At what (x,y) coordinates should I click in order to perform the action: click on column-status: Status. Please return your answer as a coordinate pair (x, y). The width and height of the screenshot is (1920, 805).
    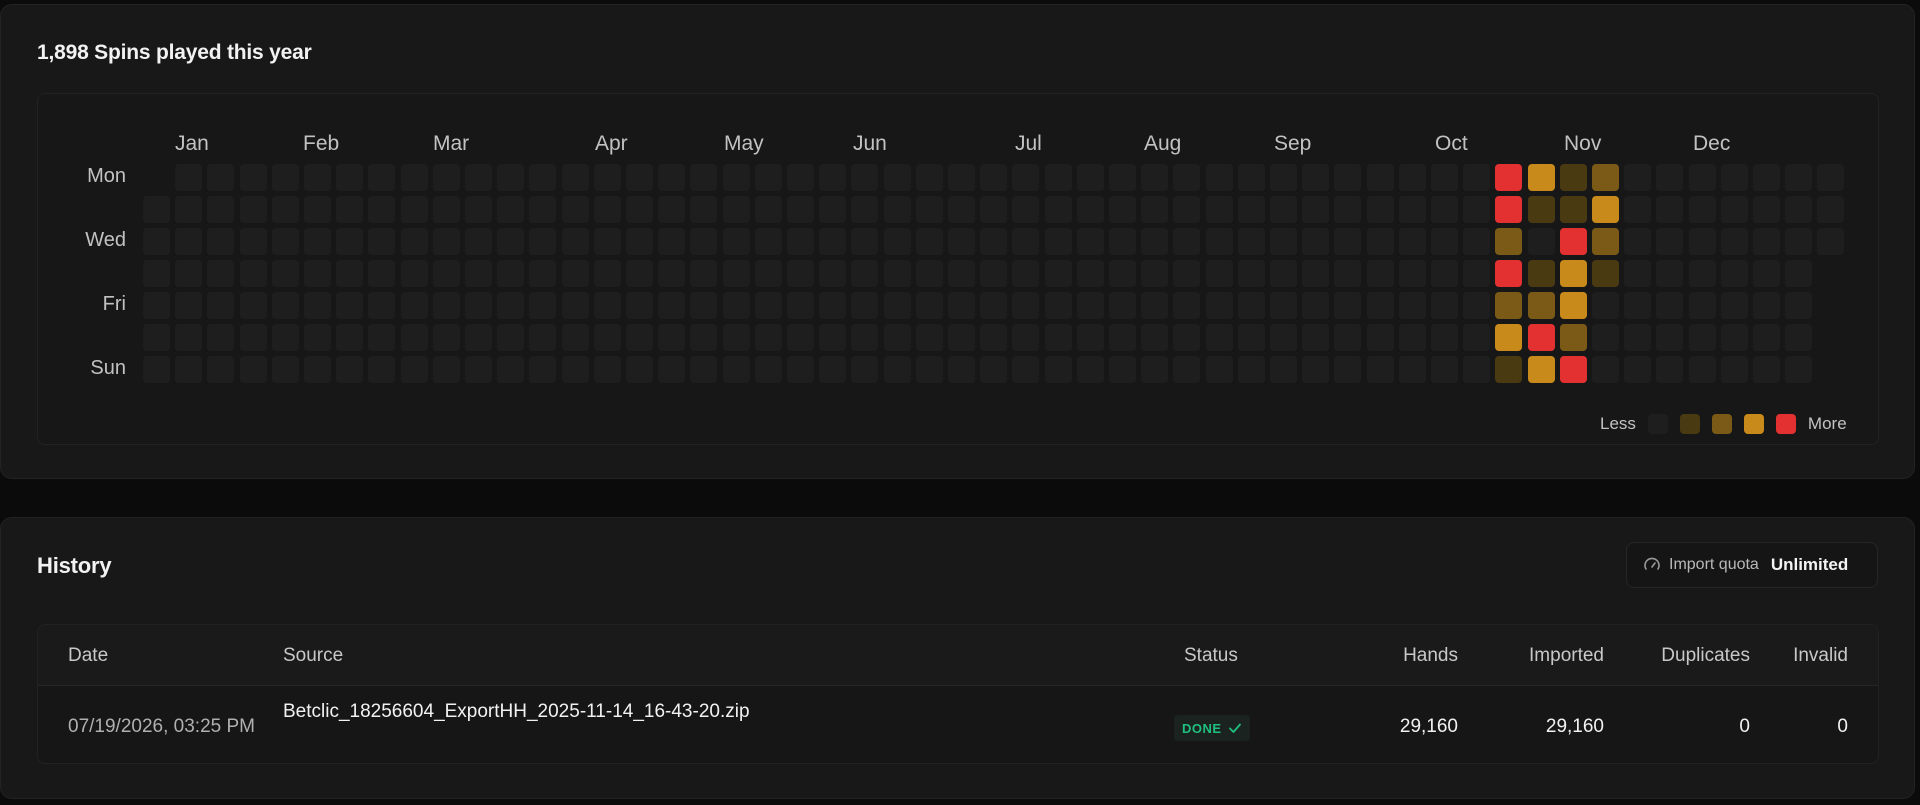
    Looking at the image, I should click on (1211, 656).